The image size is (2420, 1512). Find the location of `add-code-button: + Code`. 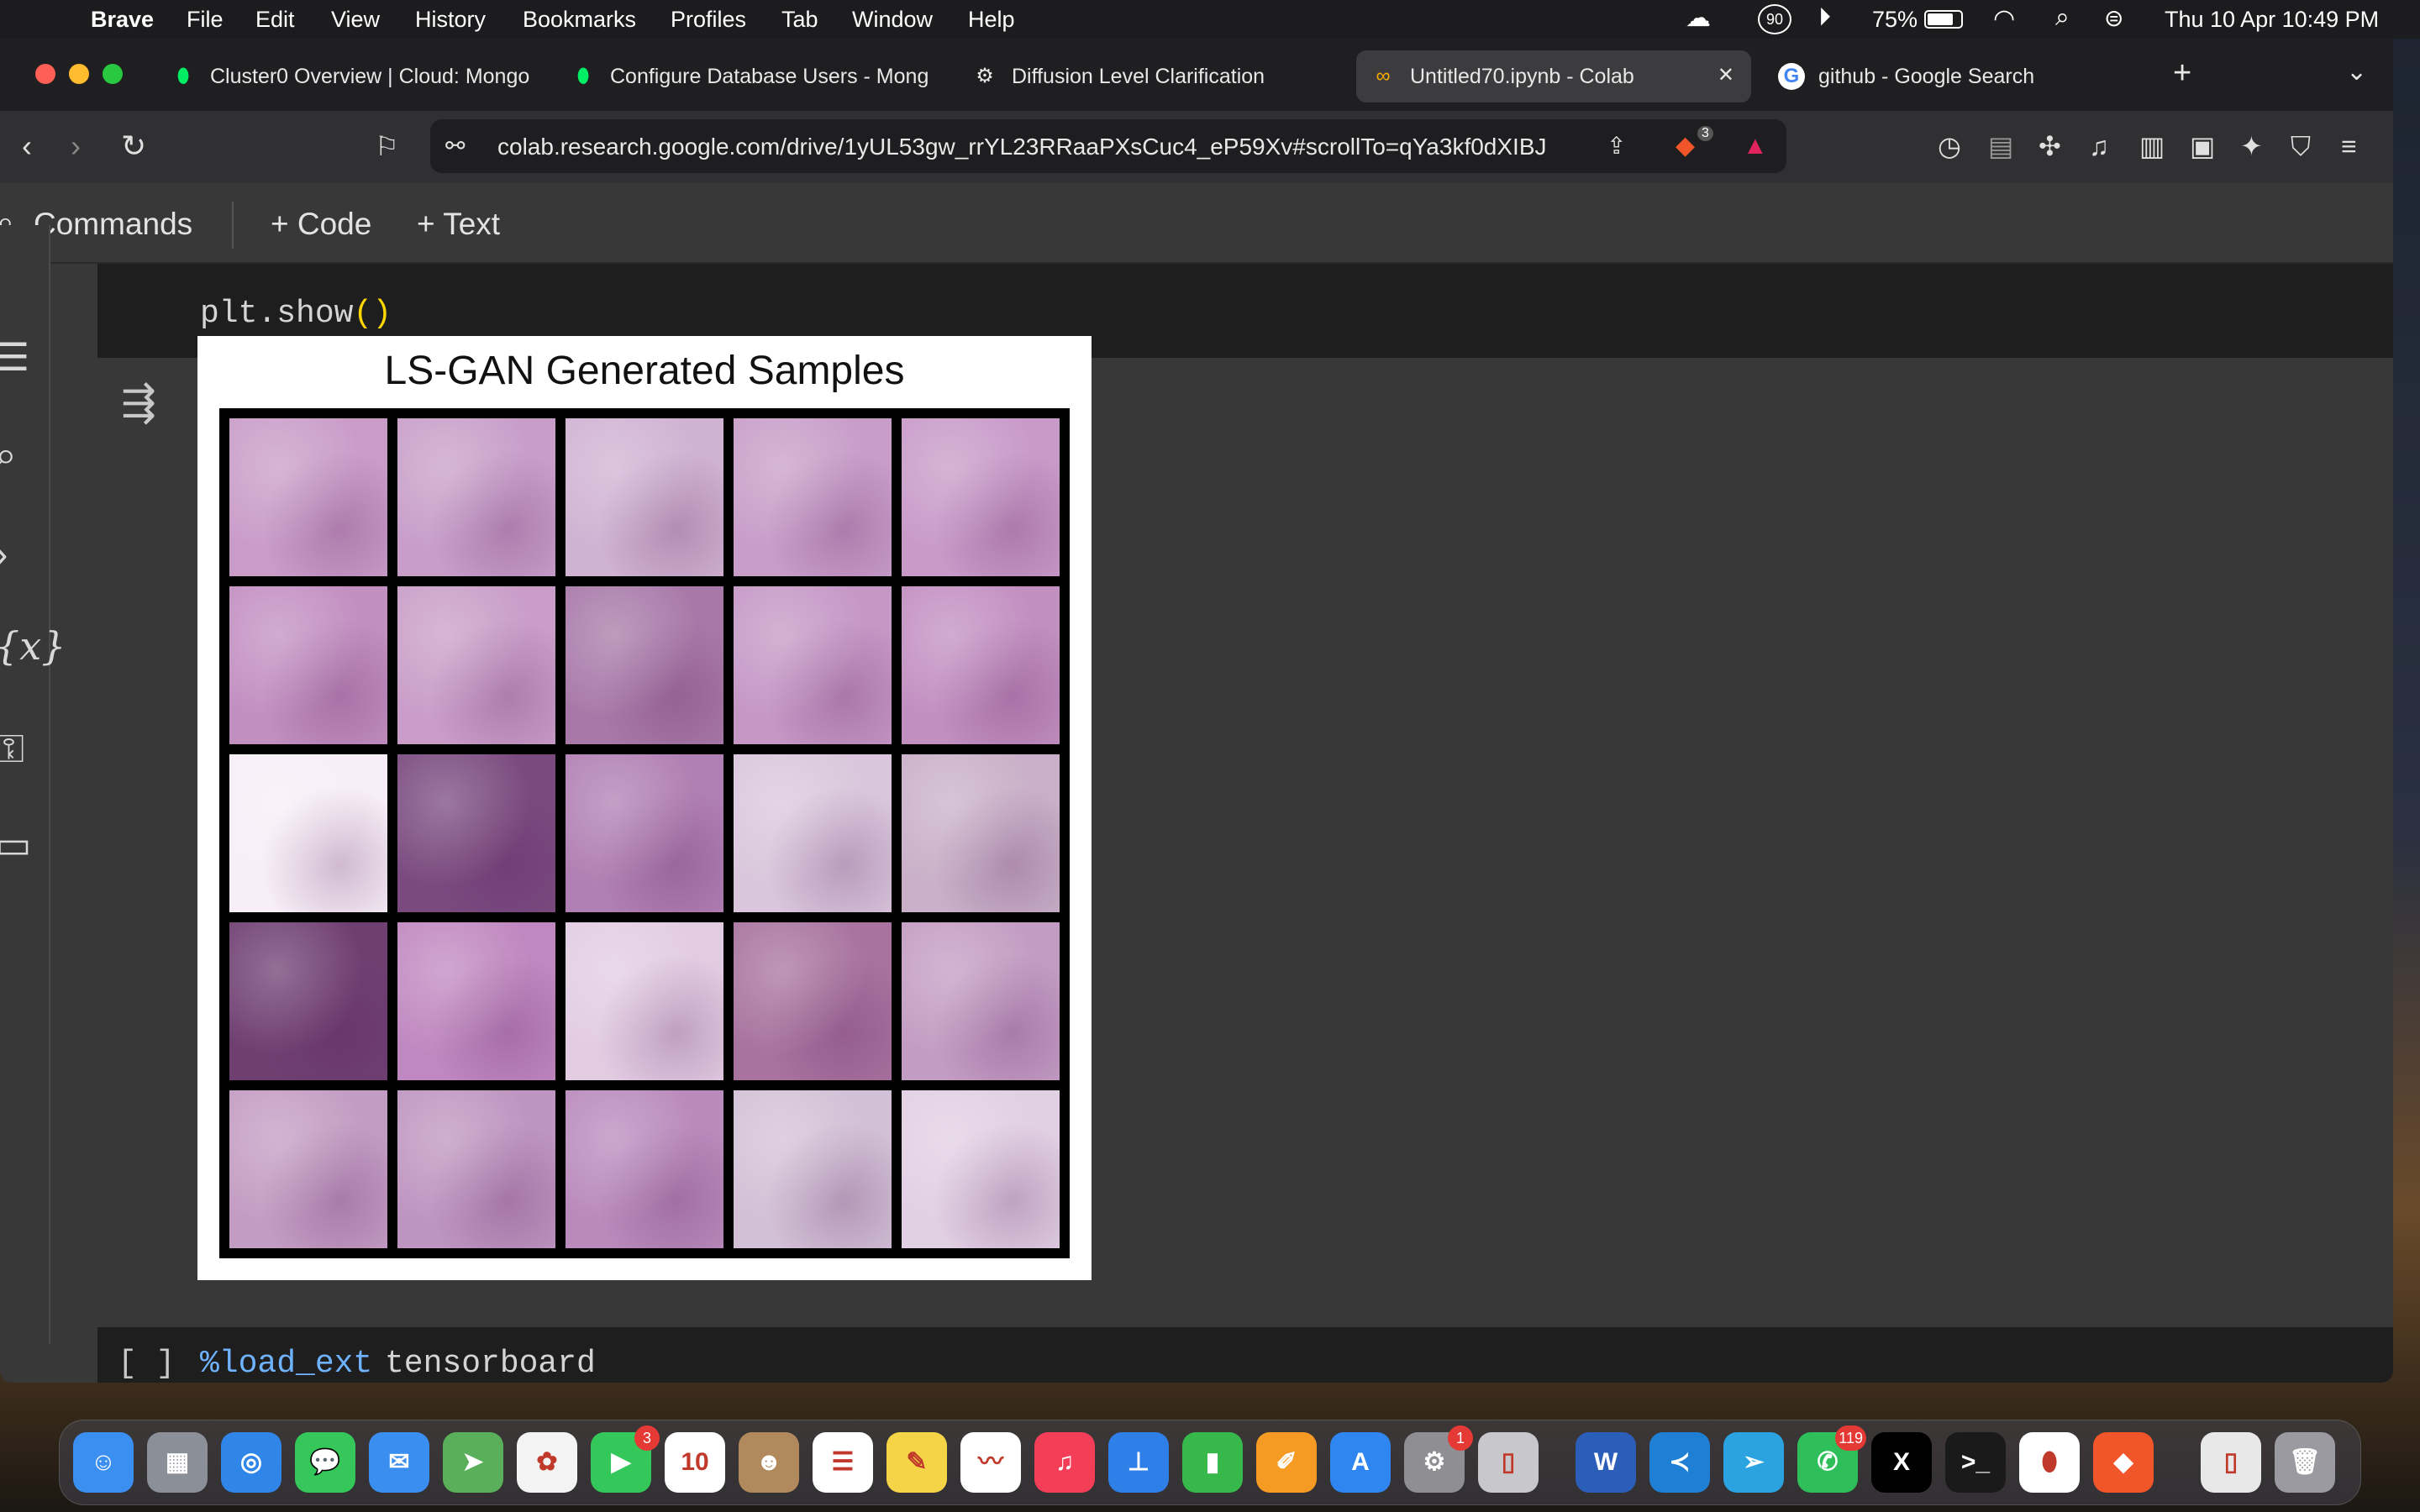

add-code-button: + Code is located at coordinates (321, 224).